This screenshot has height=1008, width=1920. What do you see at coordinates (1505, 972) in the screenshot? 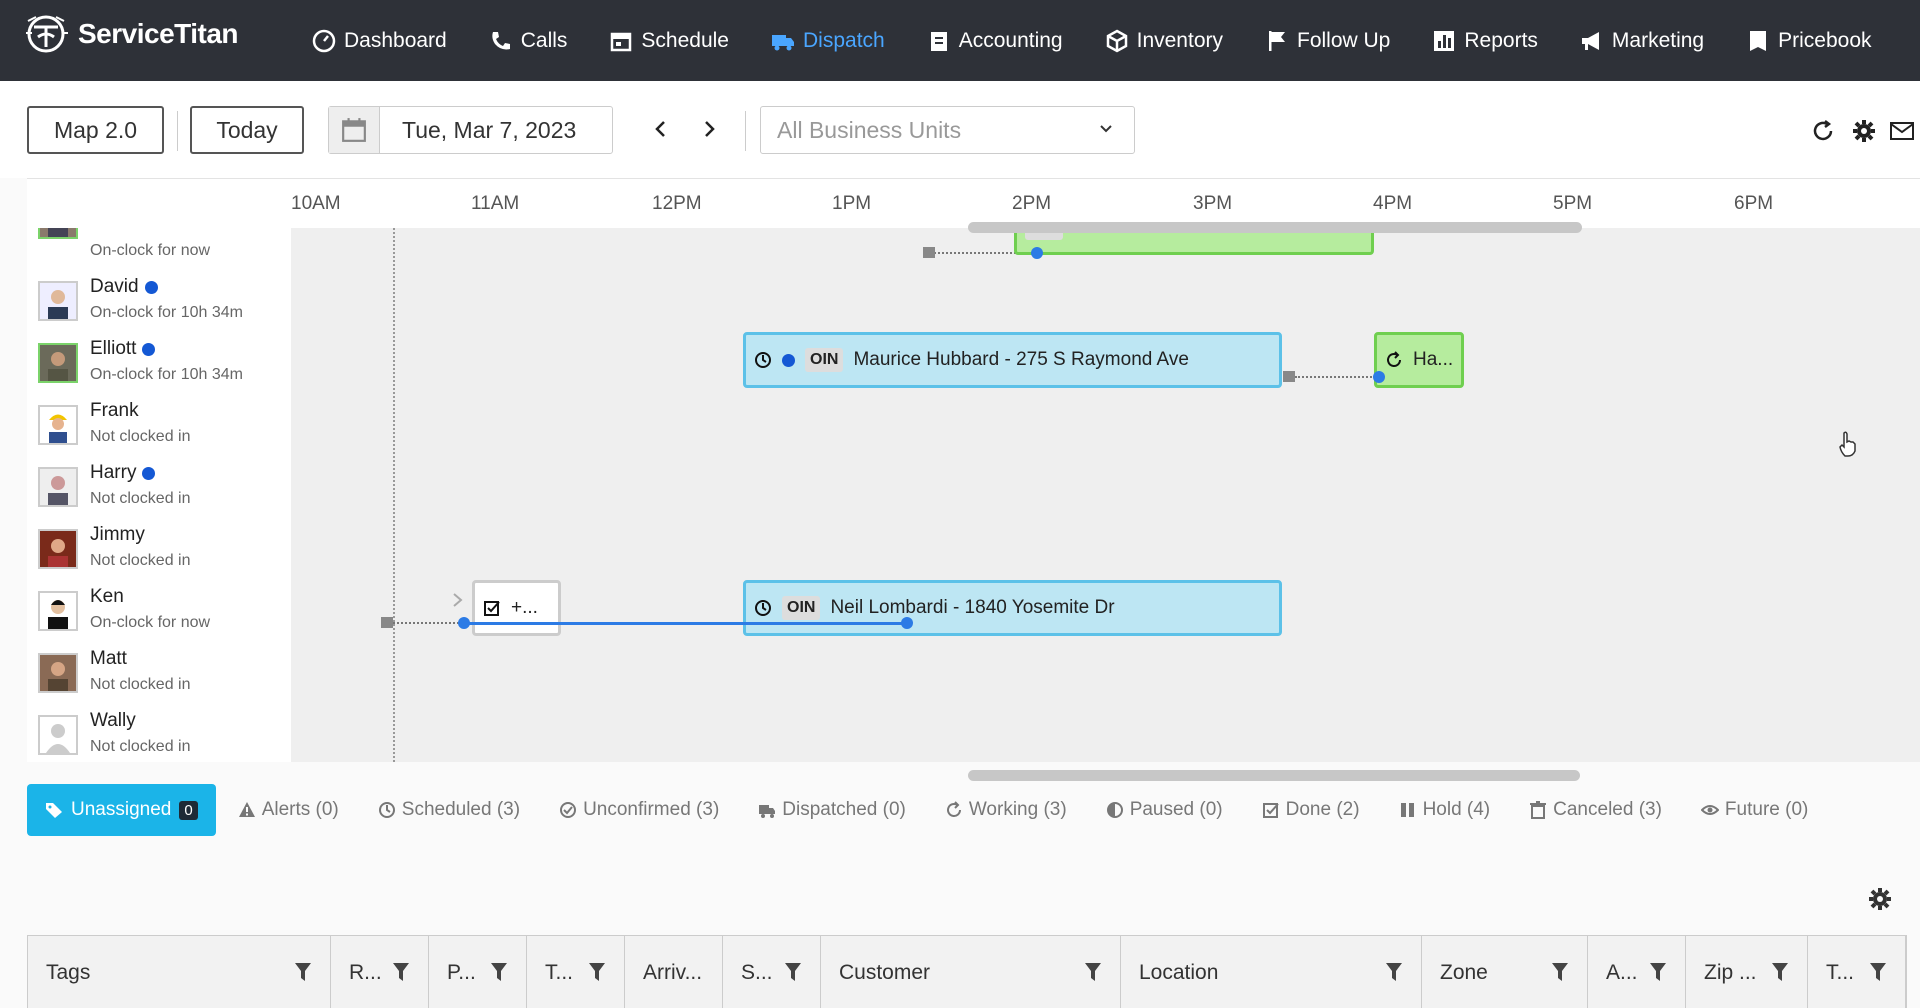
I see `column-header-zone: Zone` at bounding box center [1505, 972].